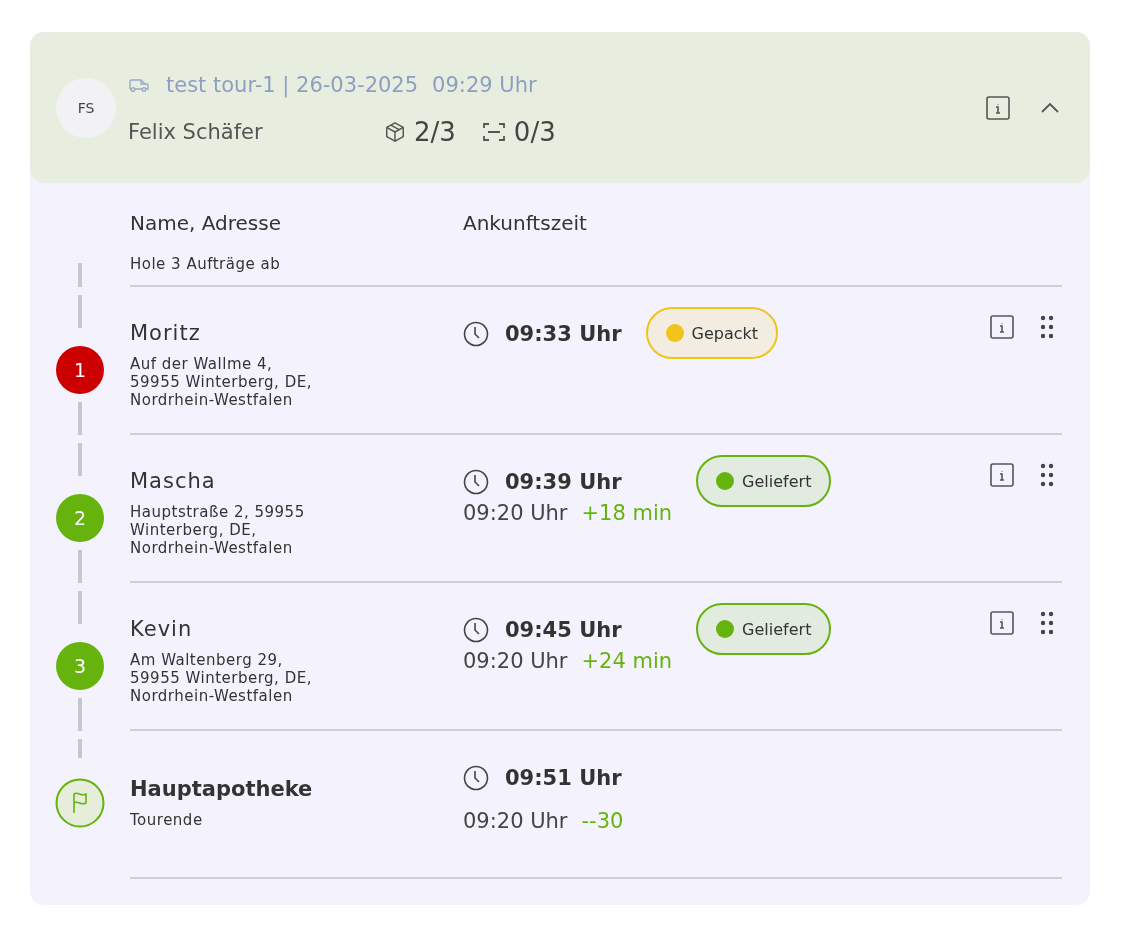 The image size is (1122, 937). I want to click on tour-title: test tour-1 | 26-03-2025, so click(292, 84).